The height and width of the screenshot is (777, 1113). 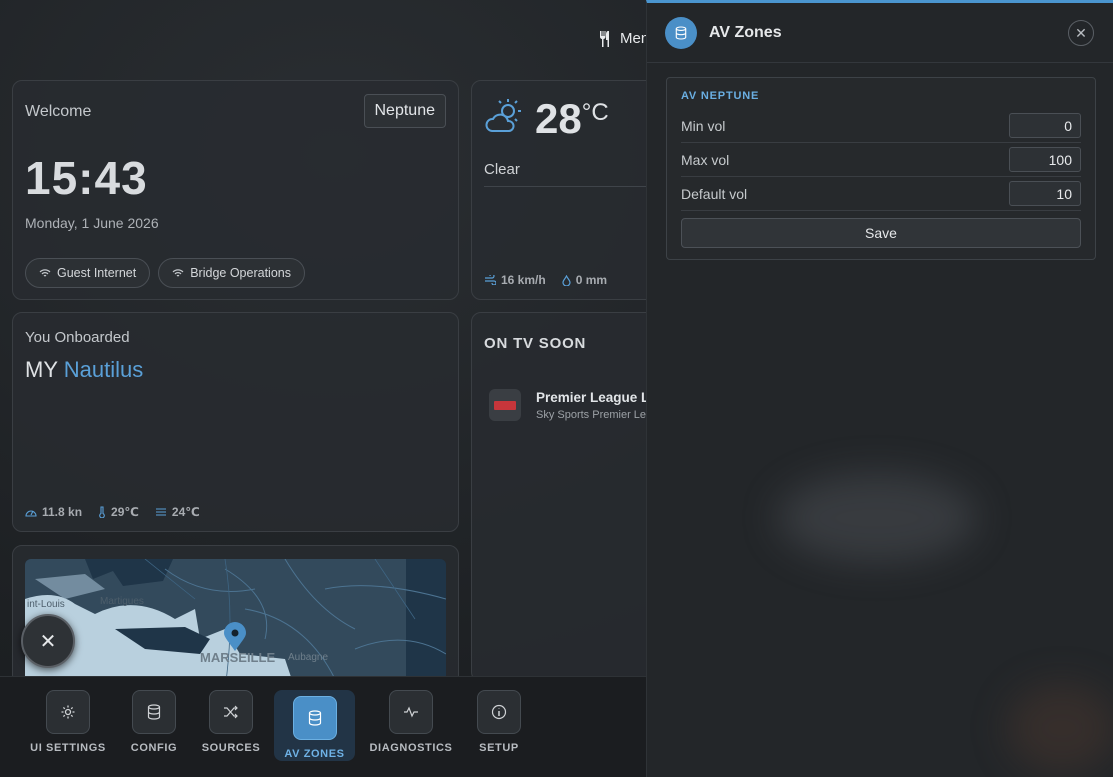 What do you see at coordinates (595, 397) in the screenshot?
I see `tv-program-title: Premier League Li` at bounding box center [595, 397].